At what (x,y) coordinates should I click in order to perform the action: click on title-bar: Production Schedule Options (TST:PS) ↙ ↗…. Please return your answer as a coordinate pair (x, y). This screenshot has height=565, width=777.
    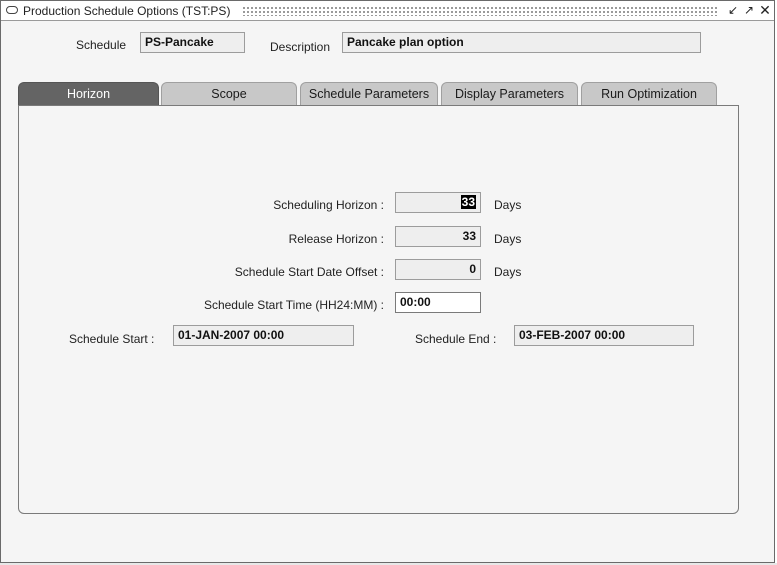
    Looking at the image, I should click on (387, 11).